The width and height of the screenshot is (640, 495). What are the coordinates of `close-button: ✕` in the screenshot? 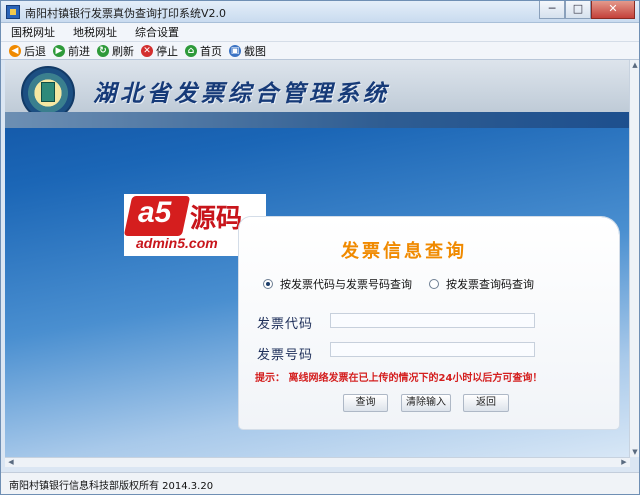 It's located at (613, 10).